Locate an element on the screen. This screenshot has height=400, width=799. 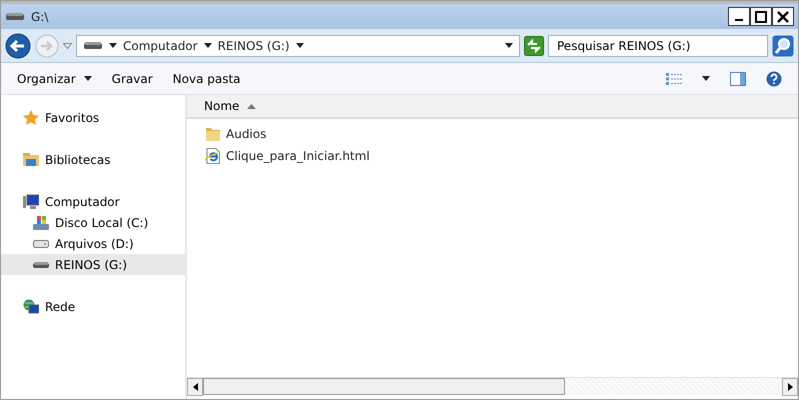
breadcrumb: REINOS (G:) is located at coordinates (254, 45).